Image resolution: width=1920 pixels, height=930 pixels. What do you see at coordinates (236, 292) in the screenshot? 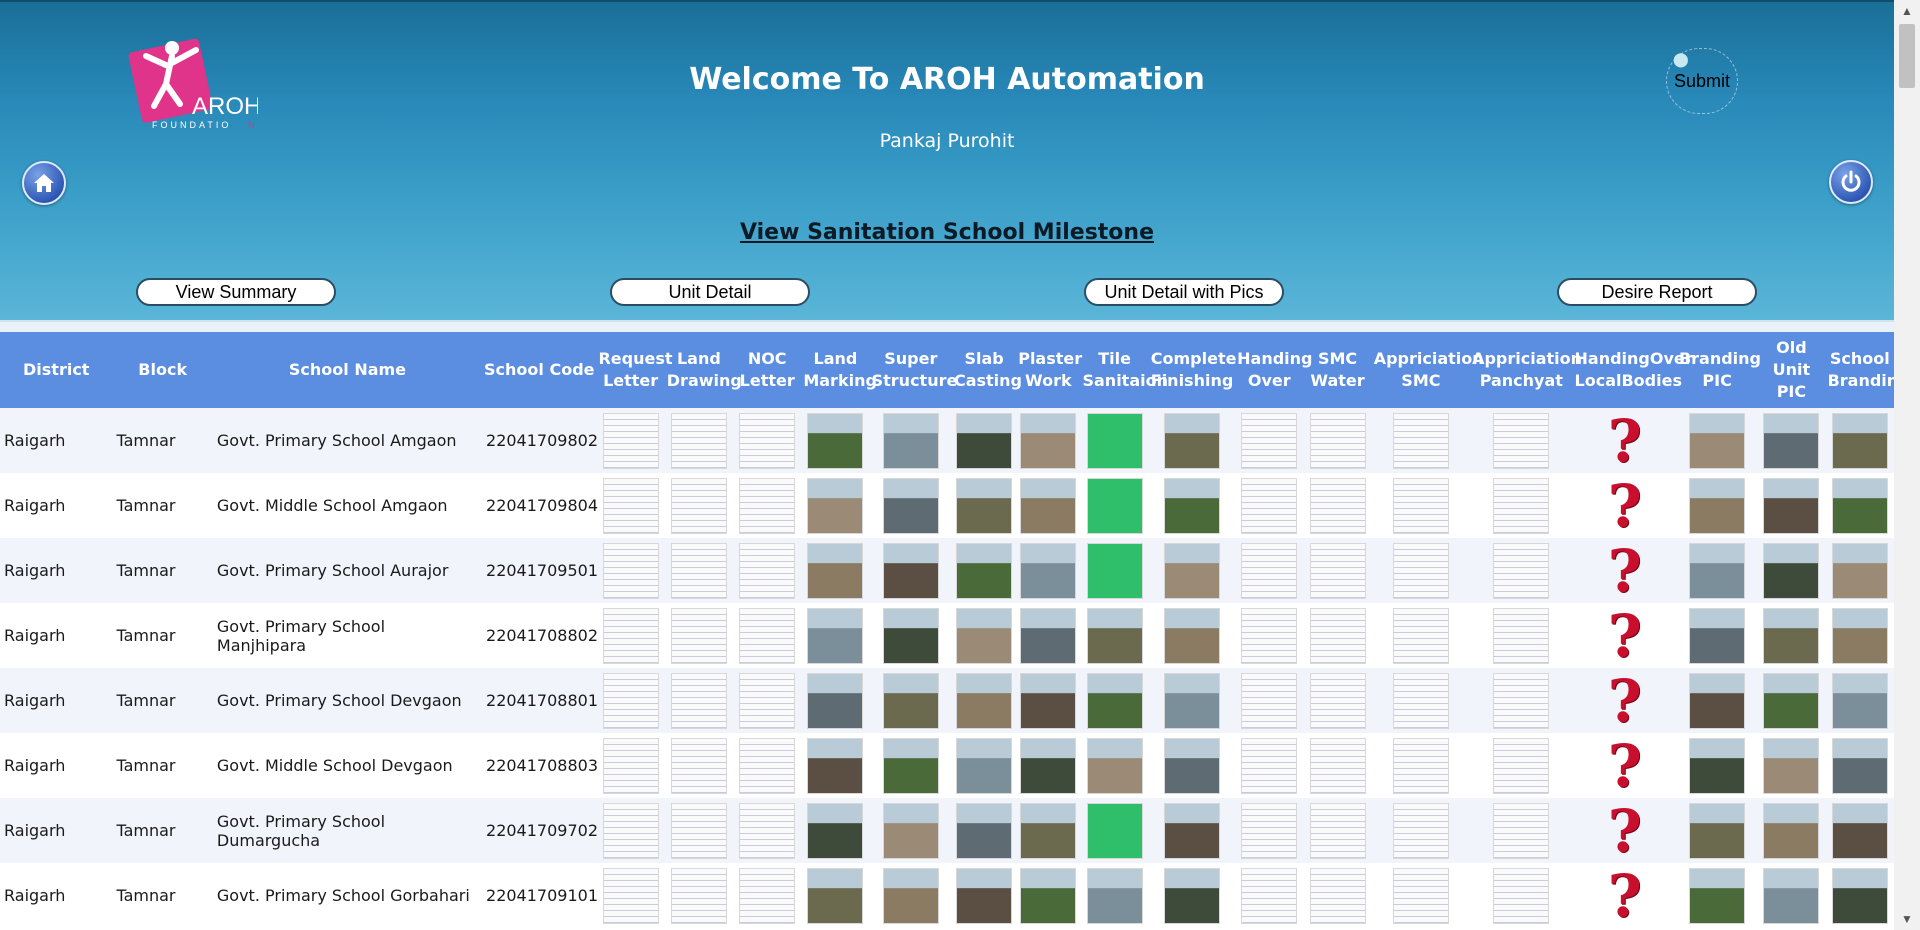
I see `view-summary-button: View Summary` at bounding box center [236, 292].